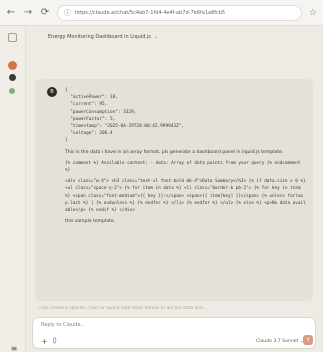 This screenshot has width=323, height=352. Describe the element at coordinates (45, 12) in the screenshot. I see `reload-icon: ⟳` at that location.